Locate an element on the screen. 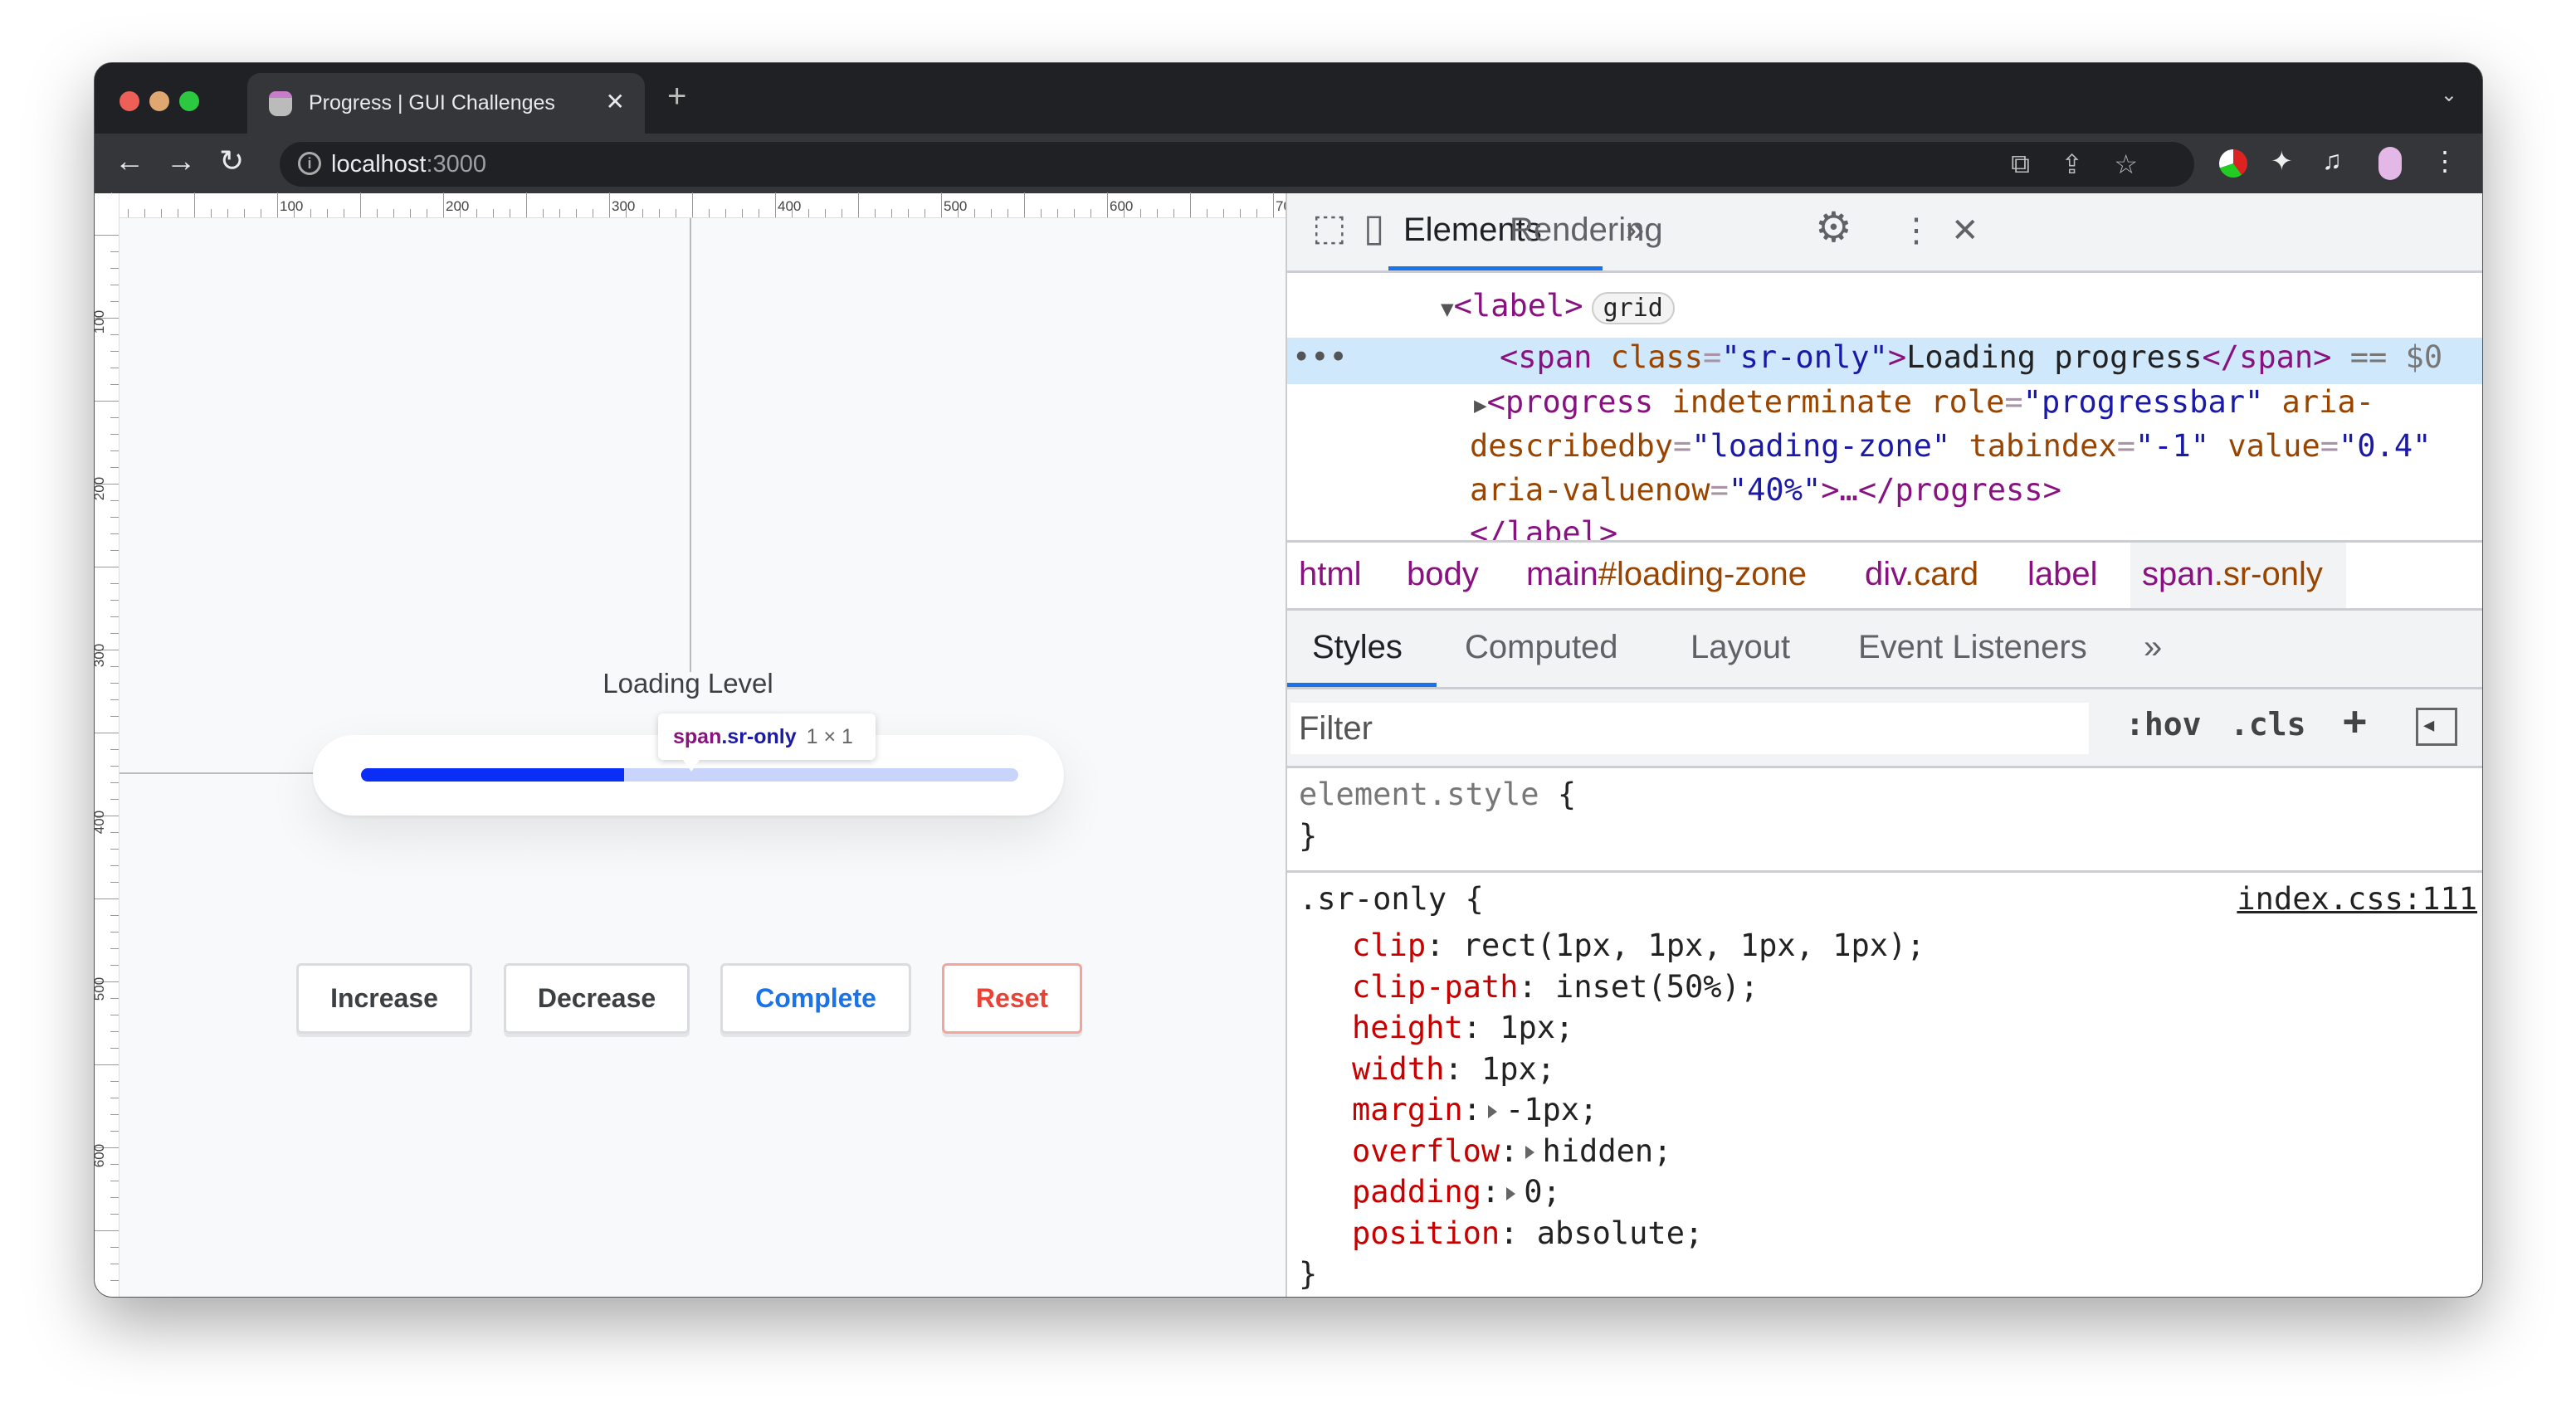 The width and height of the screenshot is (2576, 1422). breadcrumb-label: label is located at coordinates (2073, 575).